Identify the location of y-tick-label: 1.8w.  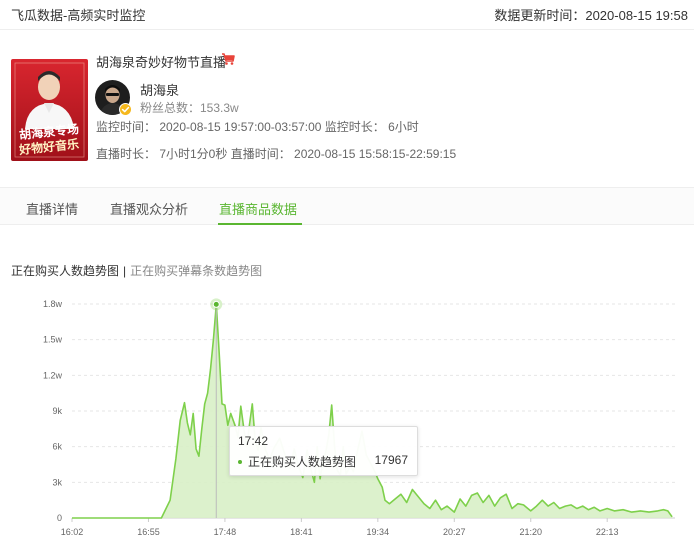
(53, 304).